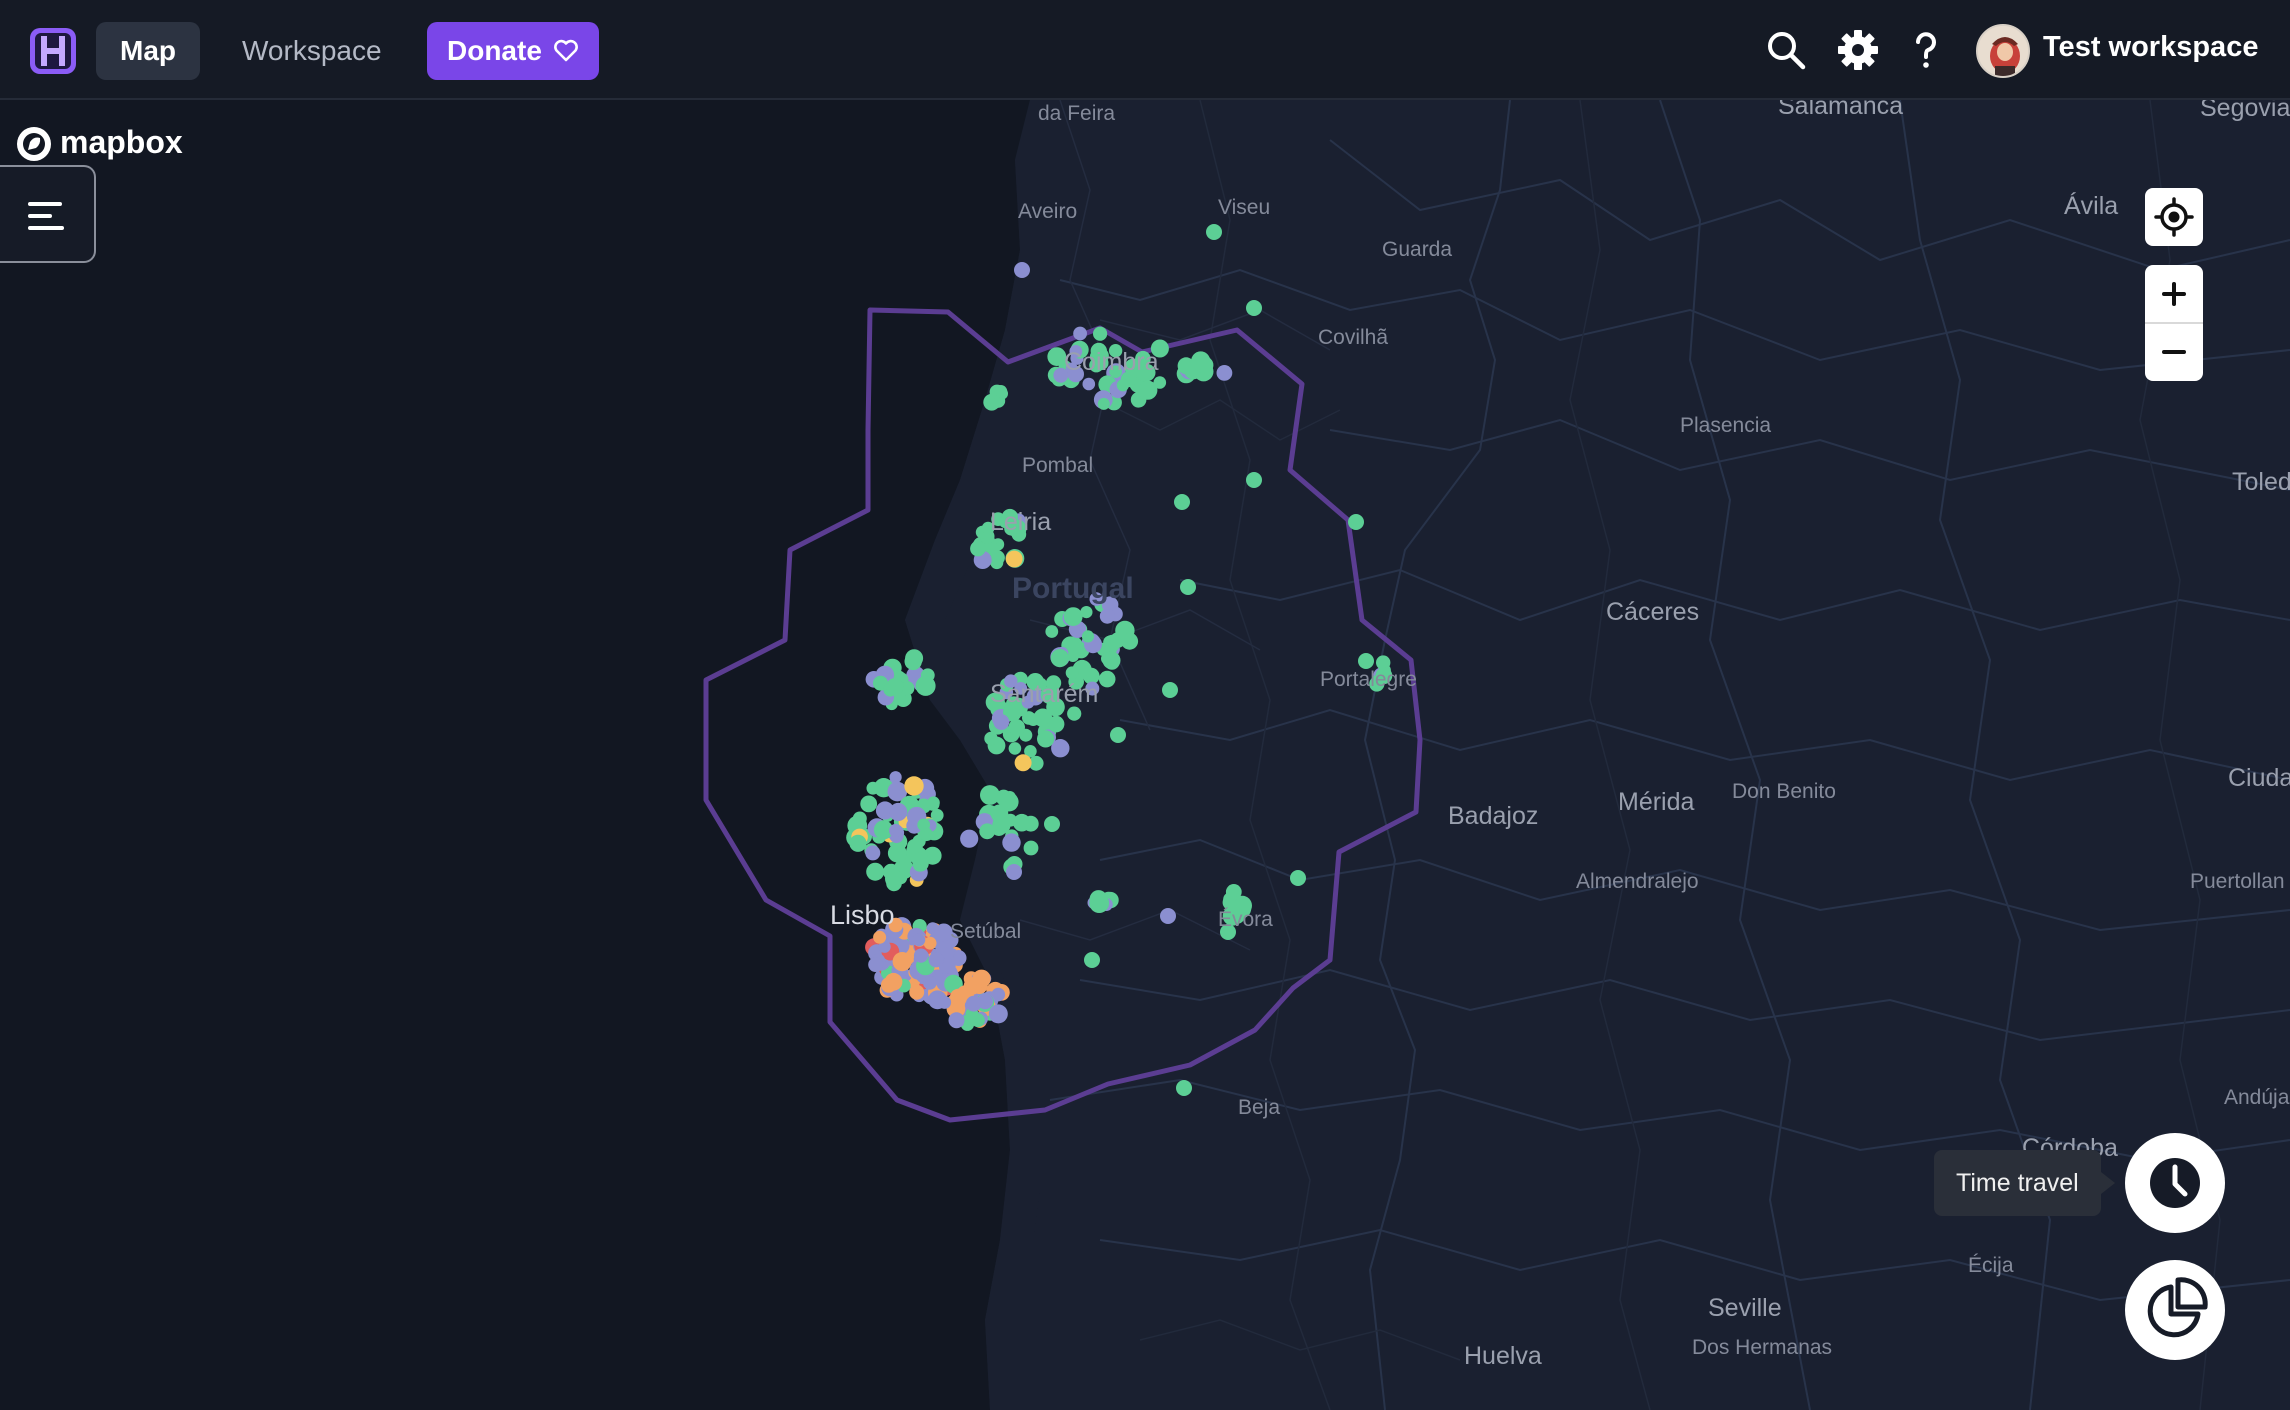 The height and width of the screenshot is (1410, 2290). Describe the element at coordinates (2175, 1183) in the screenshot. I see `time-travel-button` at that location.